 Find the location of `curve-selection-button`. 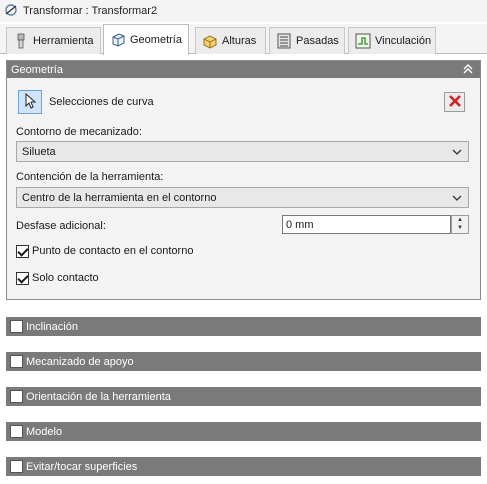

curve-selection-button is located at coordinates (30, 102).